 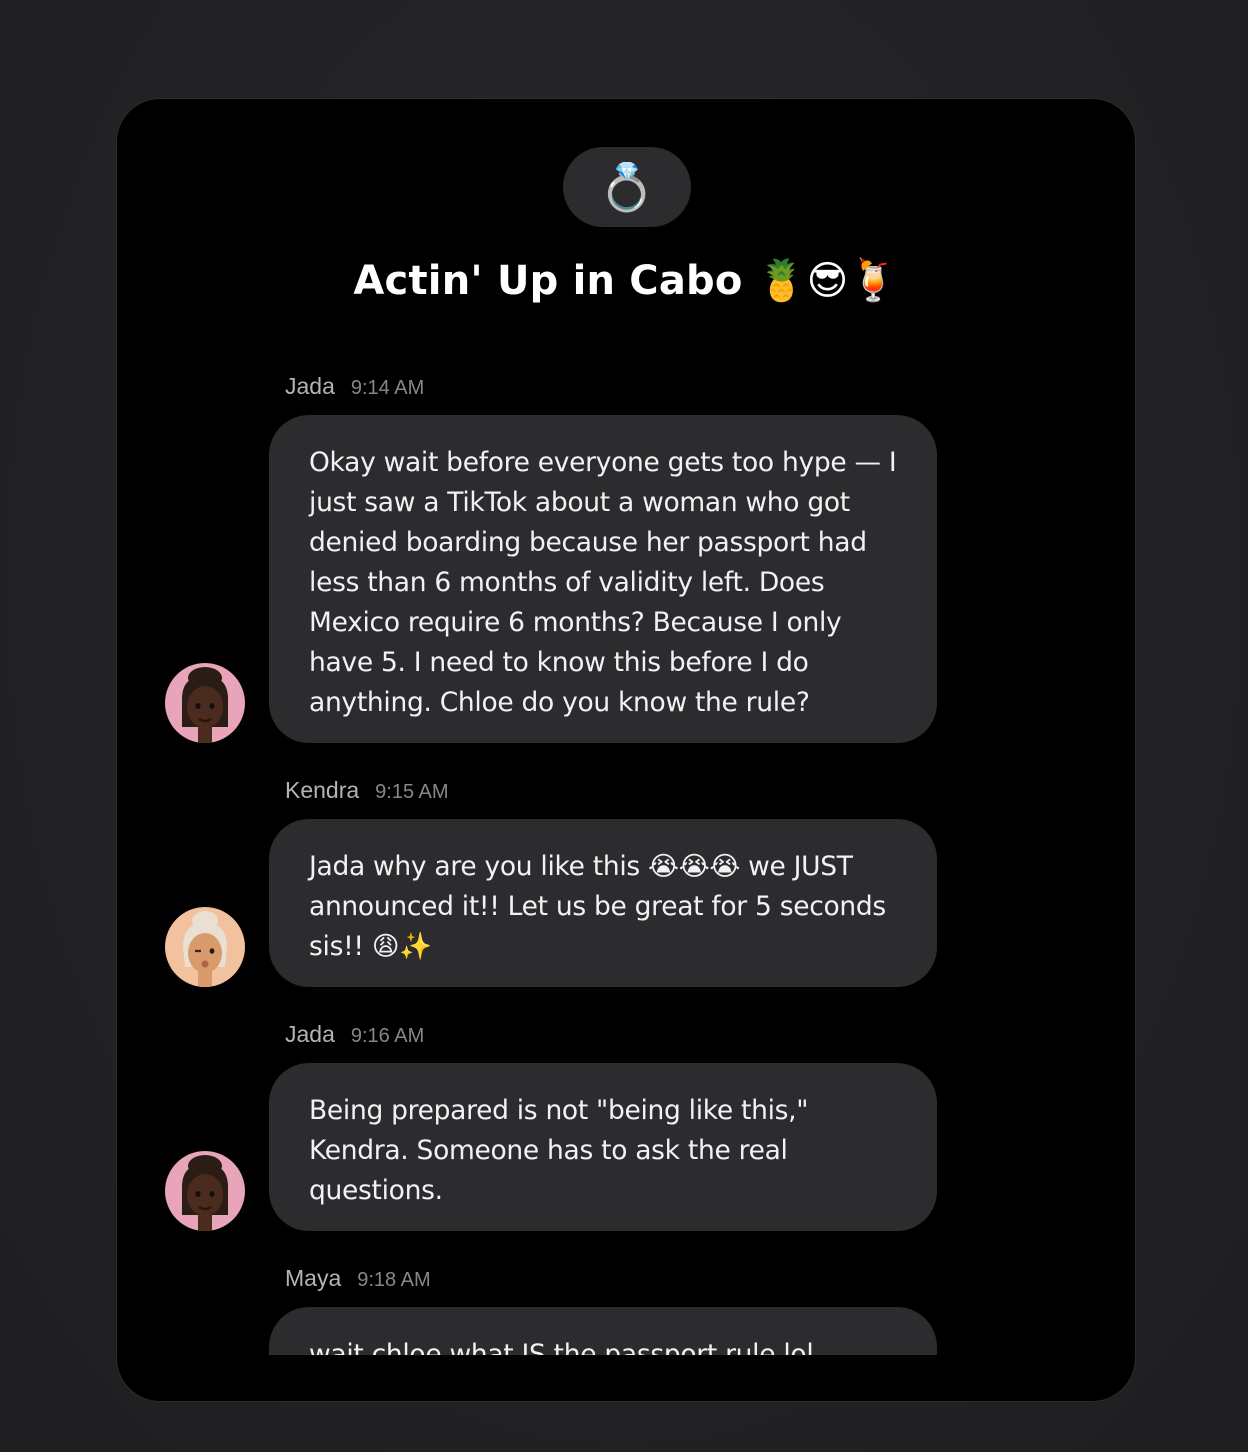 What do you see at coordinates (387, 1036) in the screenshot?
I see `timestamp: 9:16 AM` at bounding box center [387, 1036].